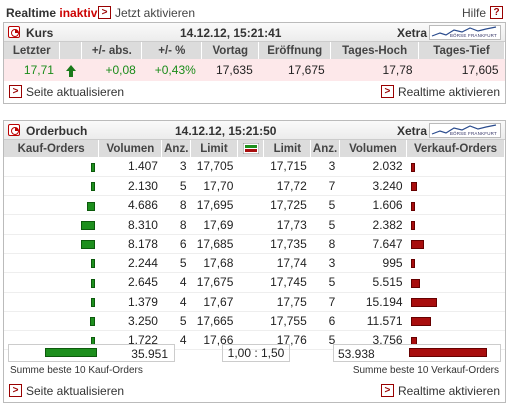  What do you see at coordinates (130, 224) in the screenshot?
I see `bid-volume: 8.310` at bounding box center [130, 224].